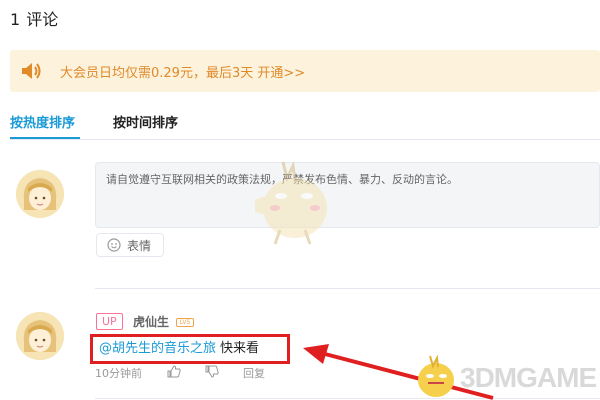 The height and width of the screenshot is (400, 600). I want to click on section-divider, so click(347, 288).